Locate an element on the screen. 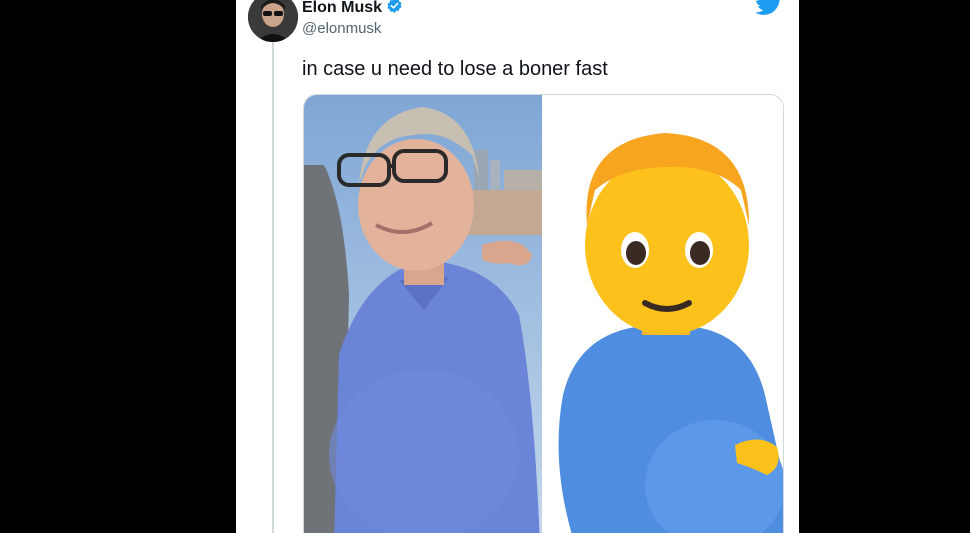 The height and width of the screenshot is (533, 970). author-name: Elon Musk is located at coordinates (352, 9).